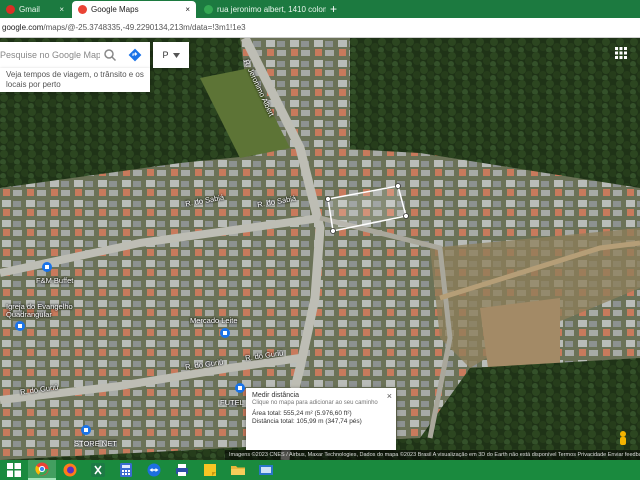 This screenshot has height=480, width=640. Describe the element at coordinates (389, 396) in the screenshot. I see `close-icon: ×` at that location.